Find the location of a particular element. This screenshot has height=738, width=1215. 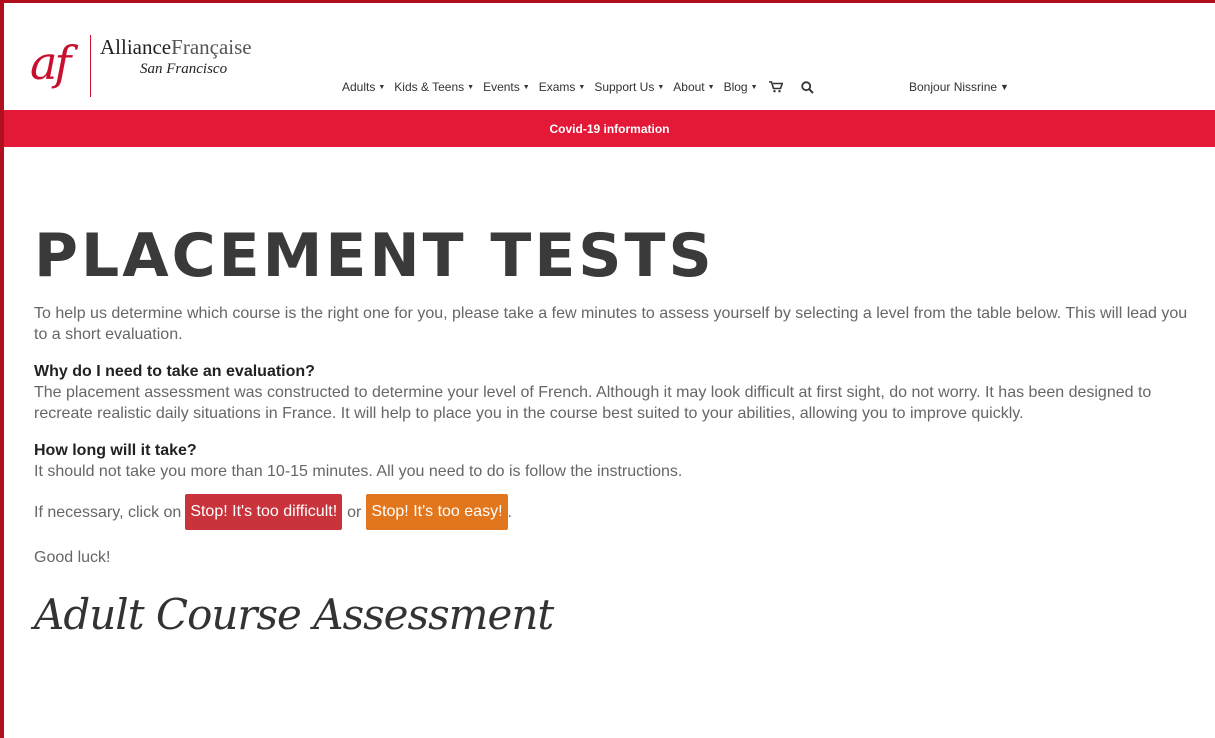

or-text: or is located at coordinates (354, 512).